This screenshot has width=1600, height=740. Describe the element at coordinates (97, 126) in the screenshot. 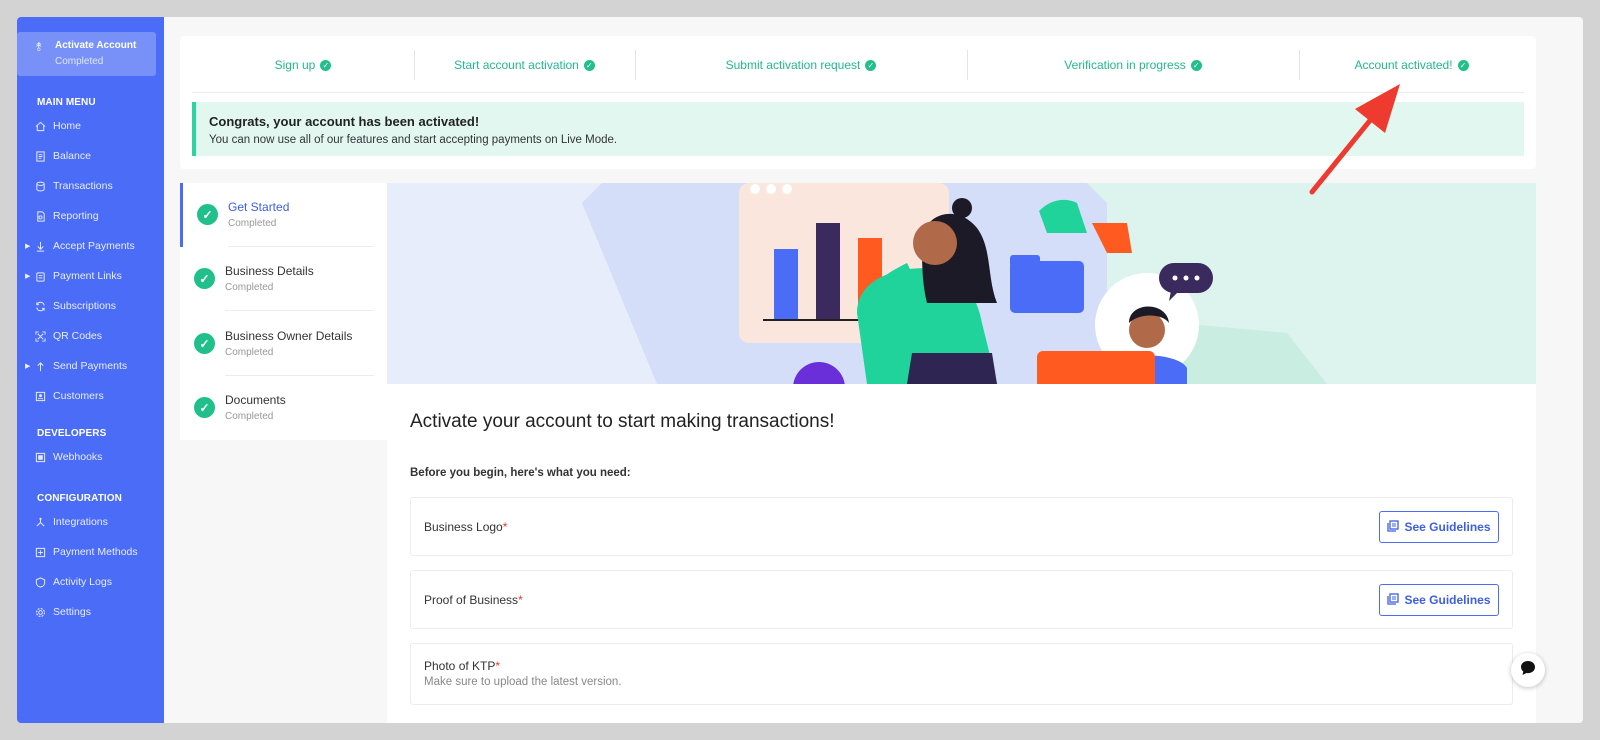

I see `sidebar-item-home: Home` at that location.